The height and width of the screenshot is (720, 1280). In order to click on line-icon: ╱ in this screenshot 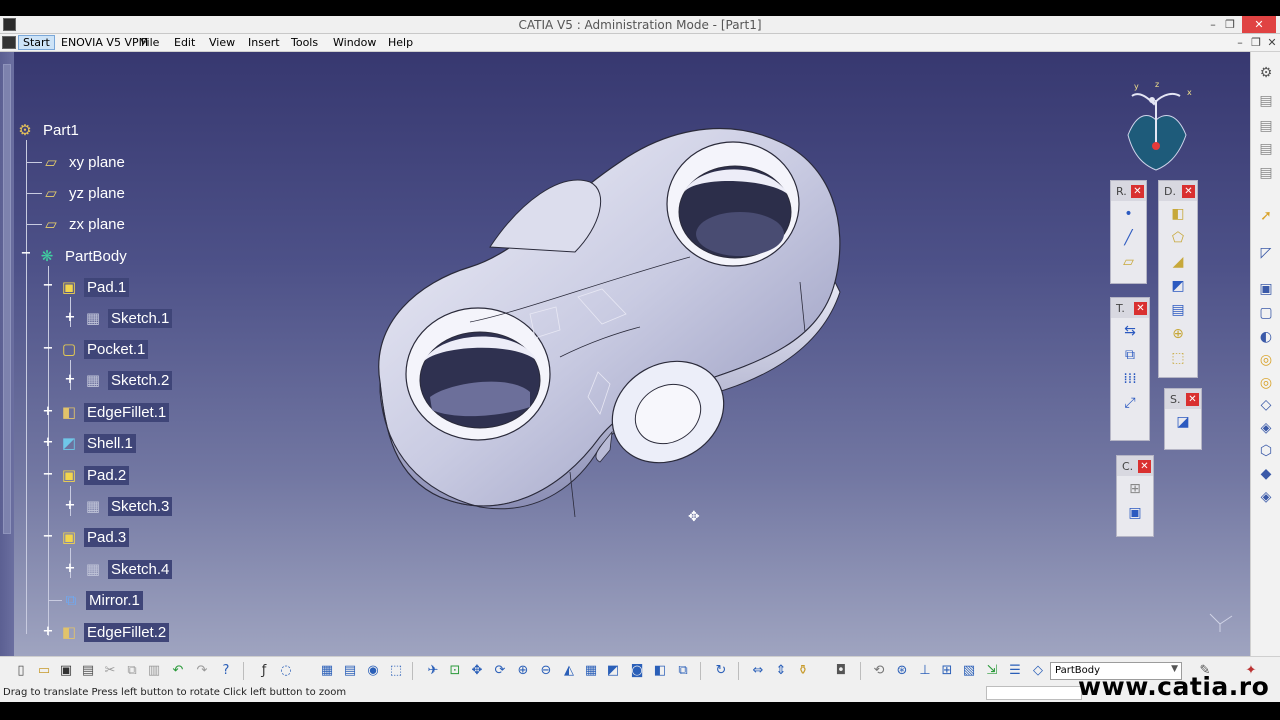, I will do `click(1129, 238)`.